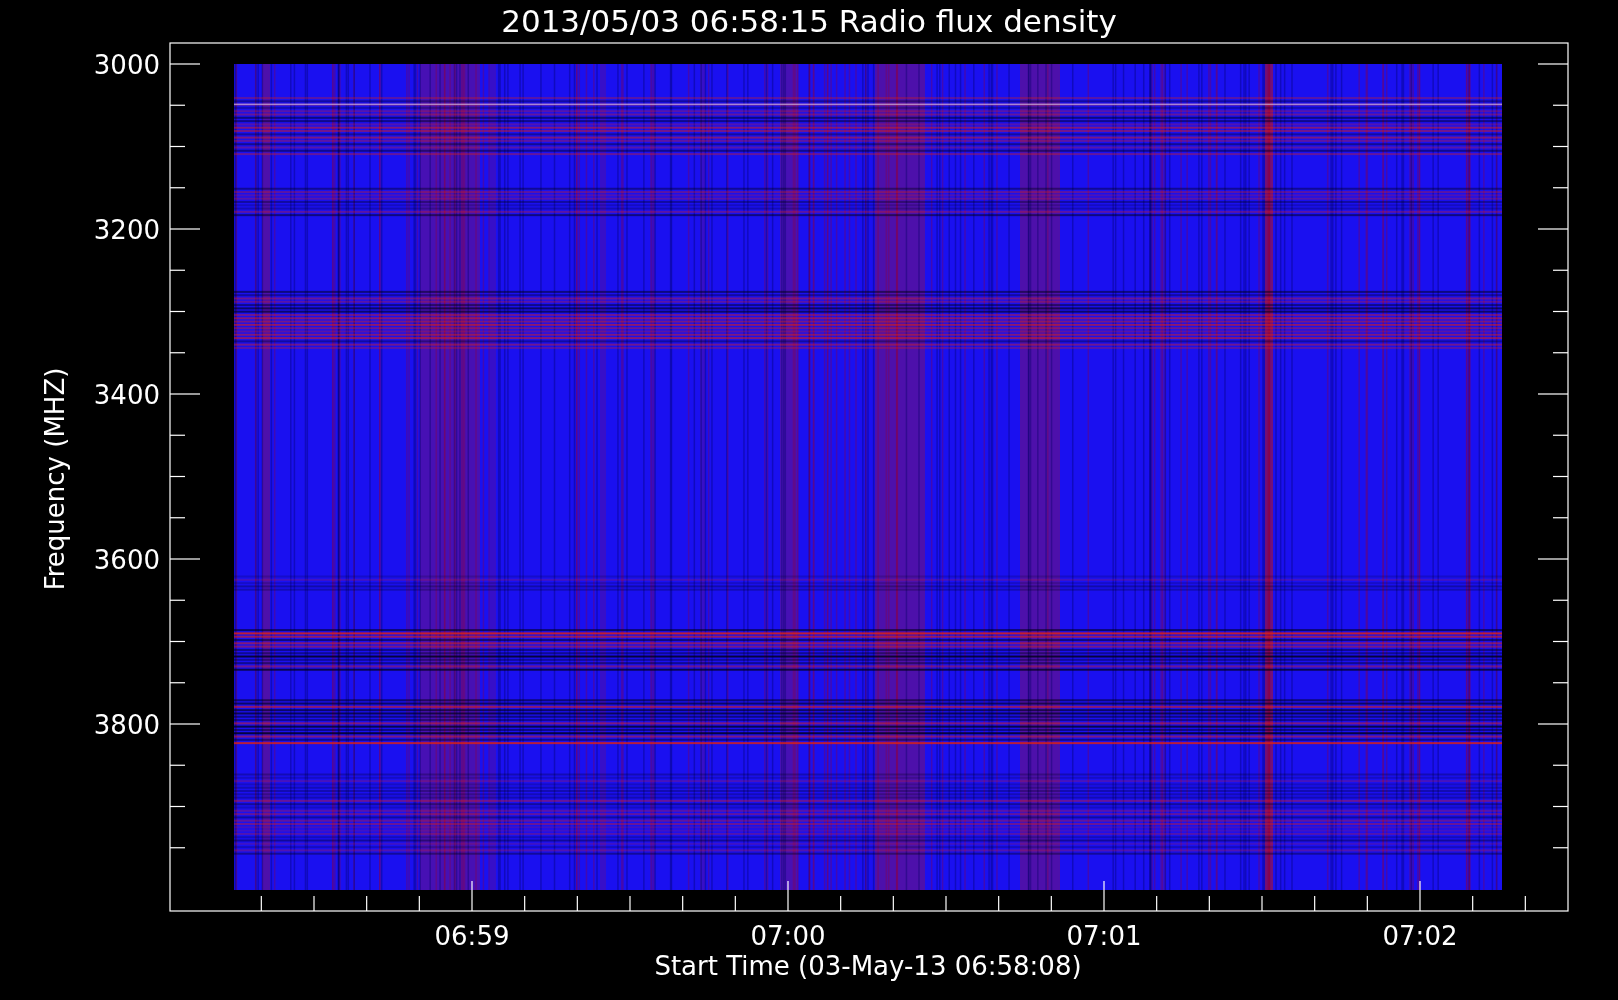 This screenshot has height=1000, width=1618. What do you see at coordinates (126, 395) in the screenshot?
I see `y-tick-label: 3400` at bounding box center [126, 395].